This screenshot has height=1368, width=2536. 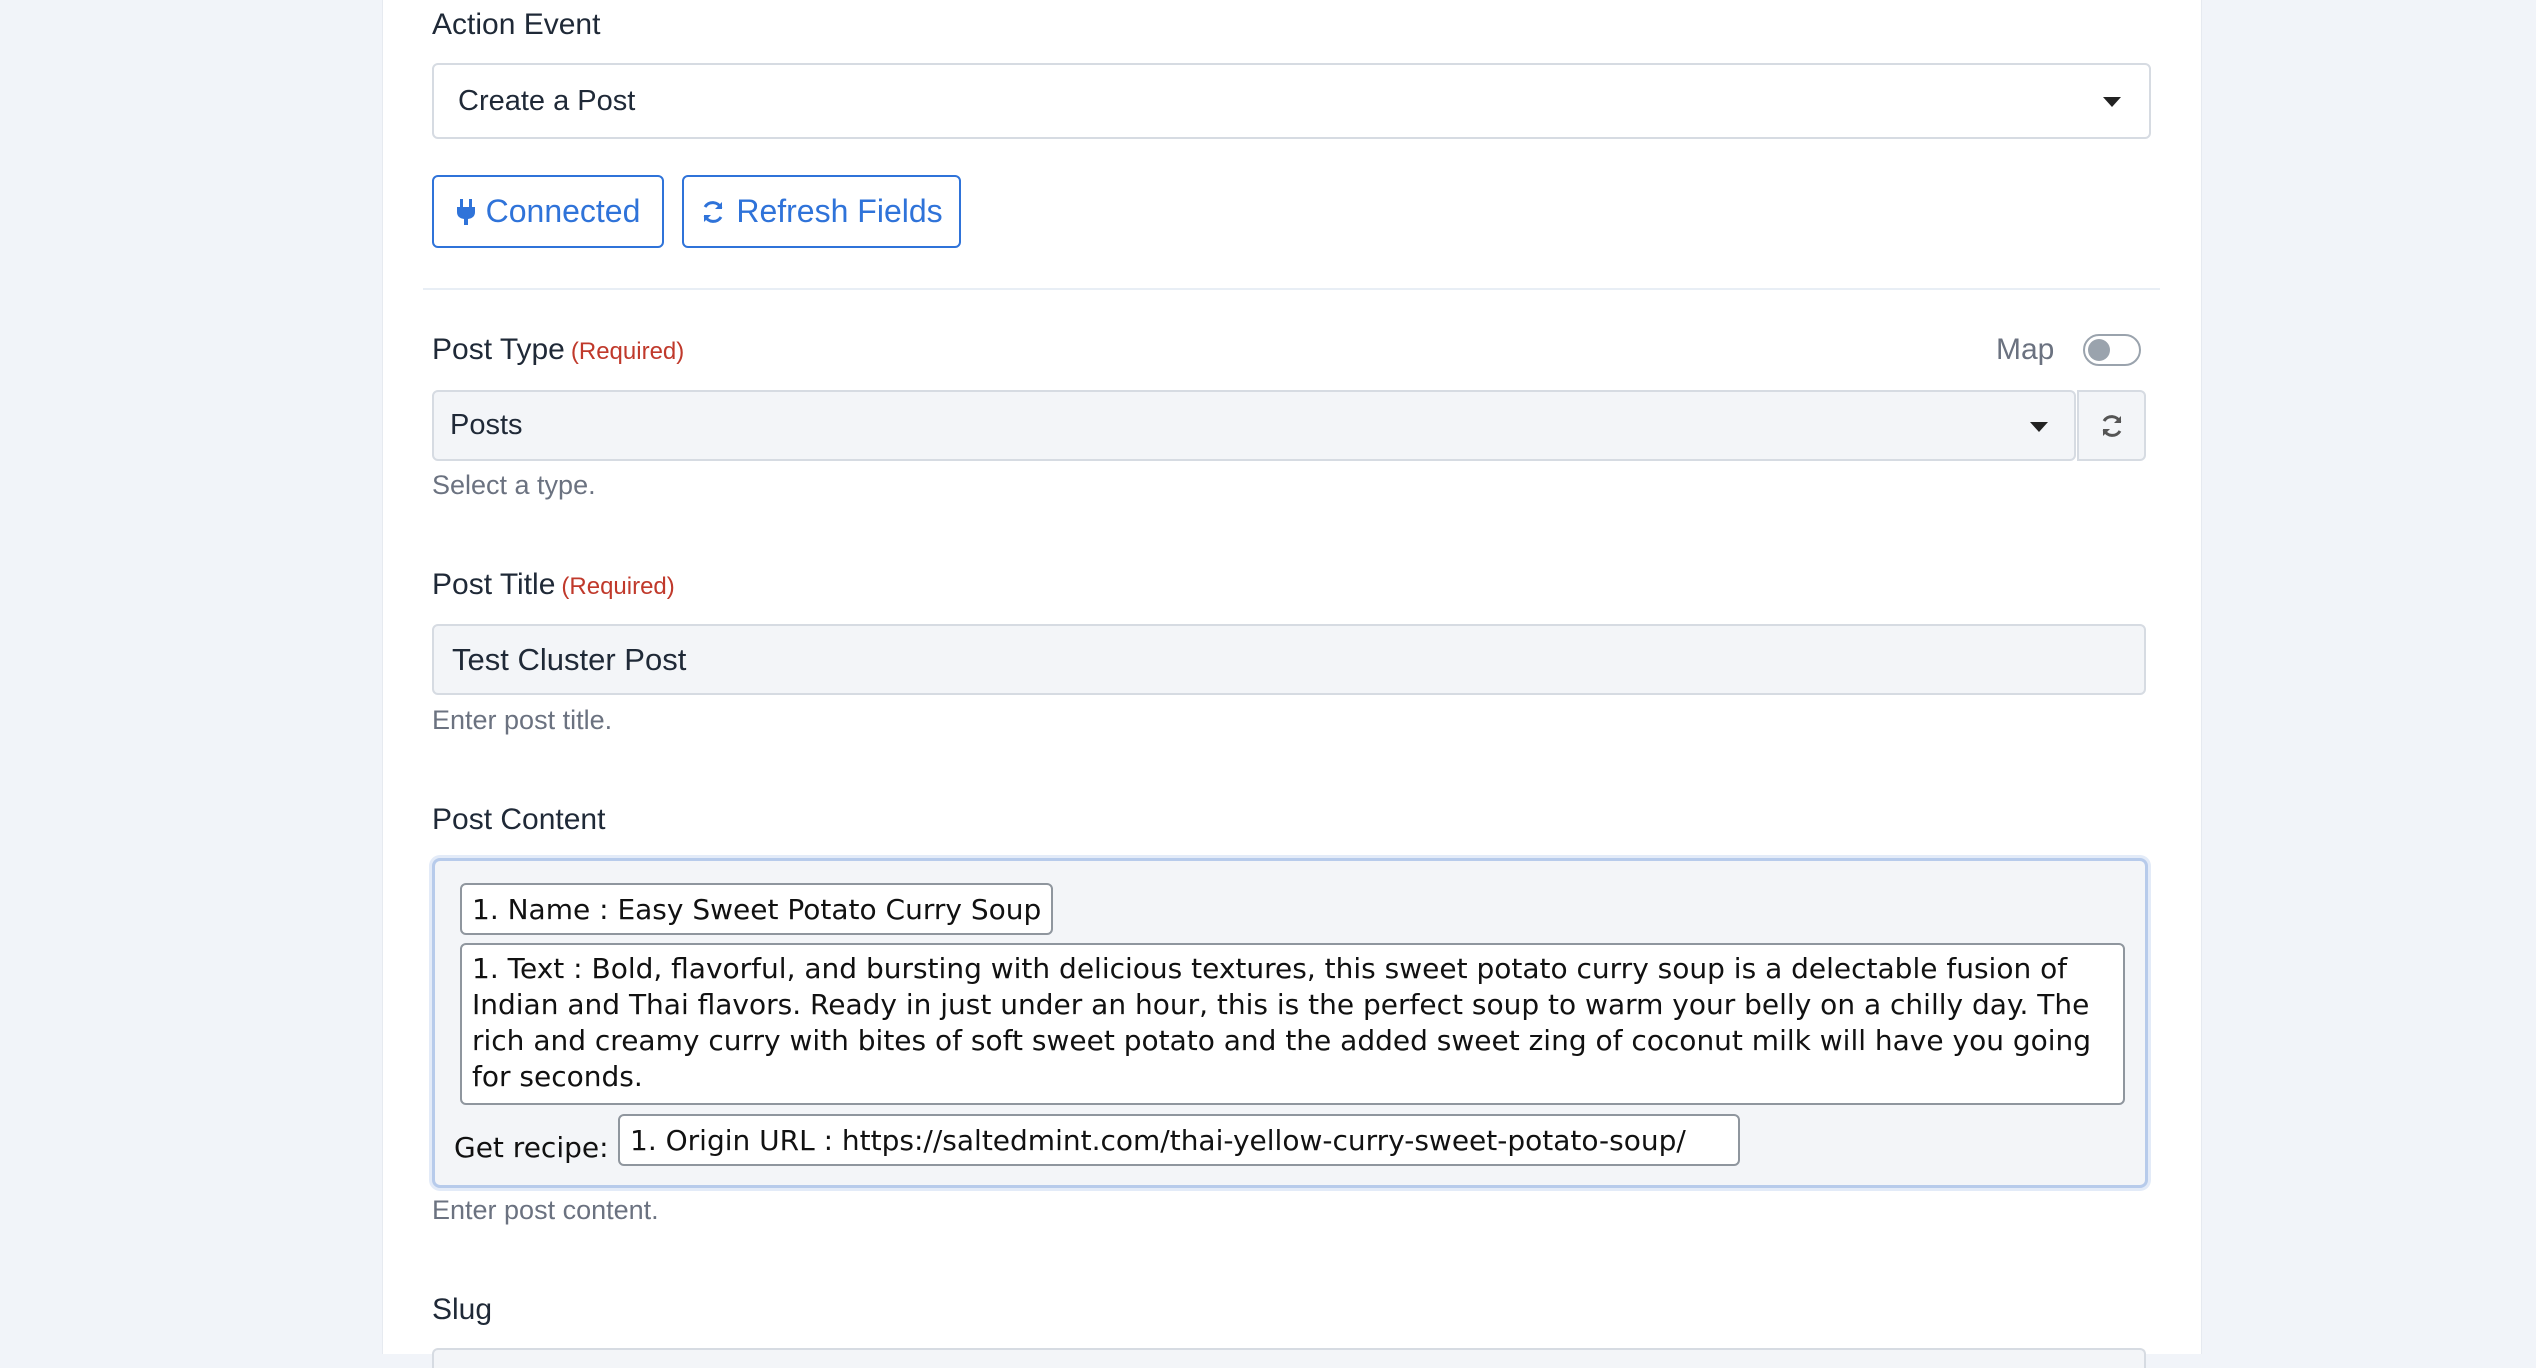 I want to click on post-title-label: Post Title (Required), so click(x=553, y=585).